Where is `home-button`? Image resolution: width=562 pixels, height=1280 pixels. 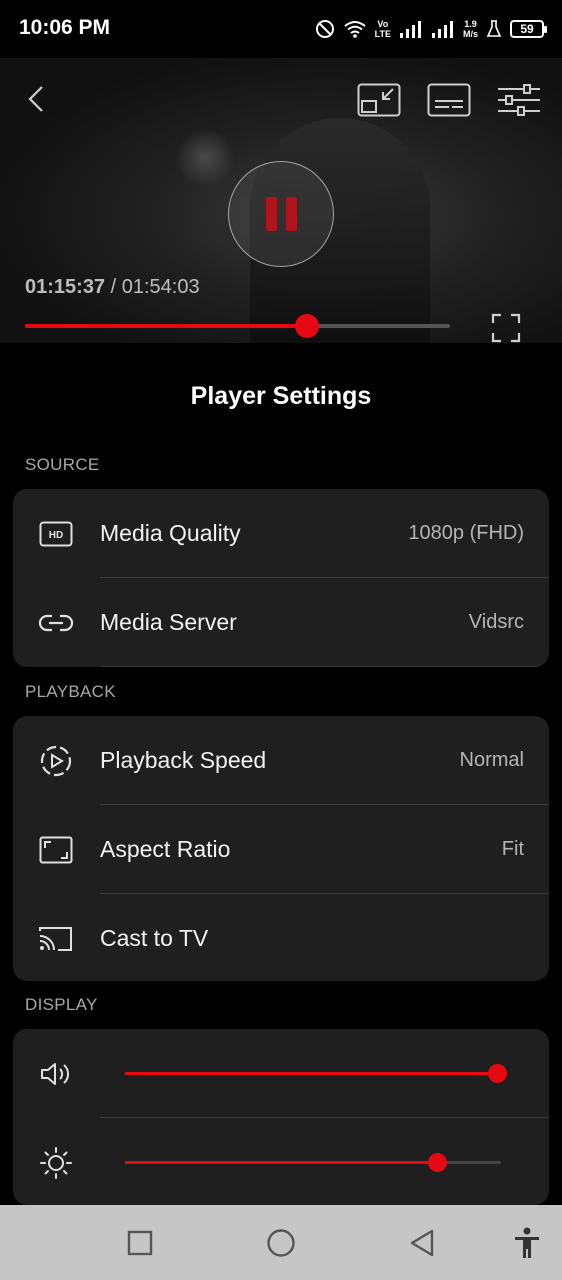
home-button is located at coordinates (281, 1243).